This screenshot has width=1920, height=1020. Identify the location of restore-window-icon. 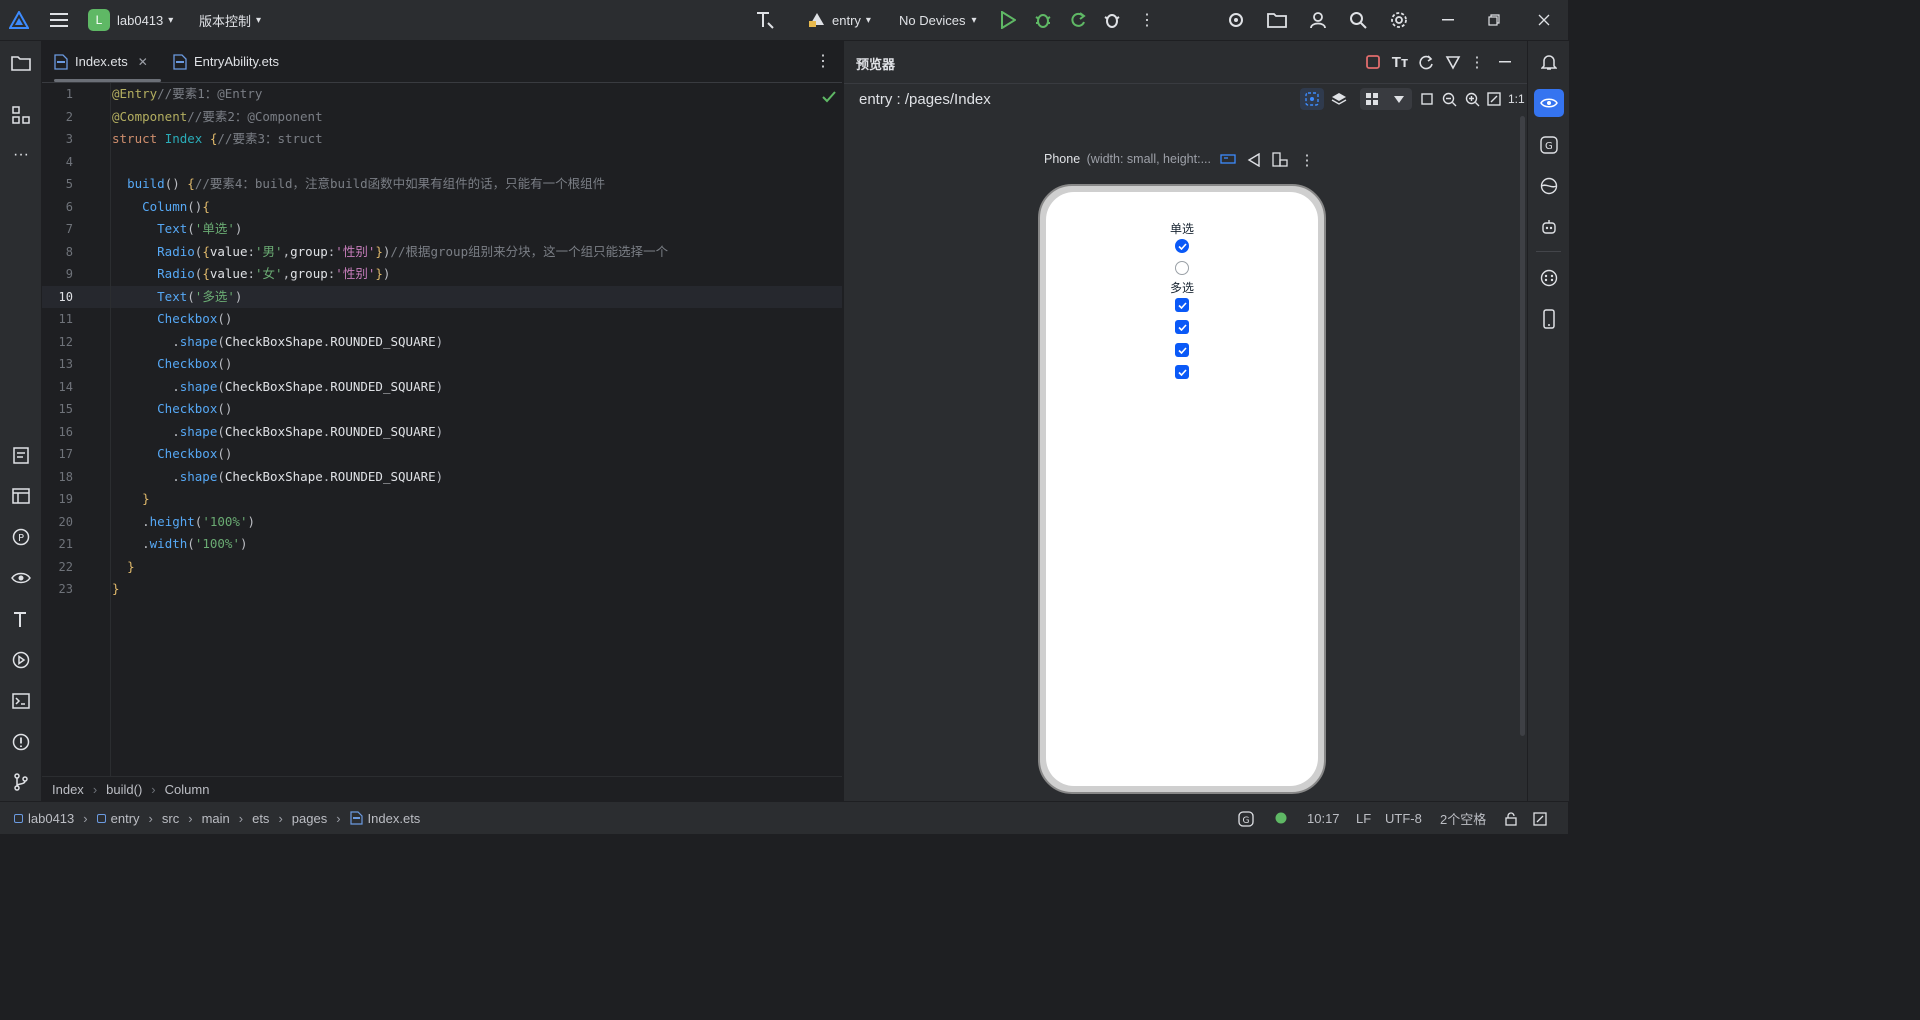
(1494, 20).